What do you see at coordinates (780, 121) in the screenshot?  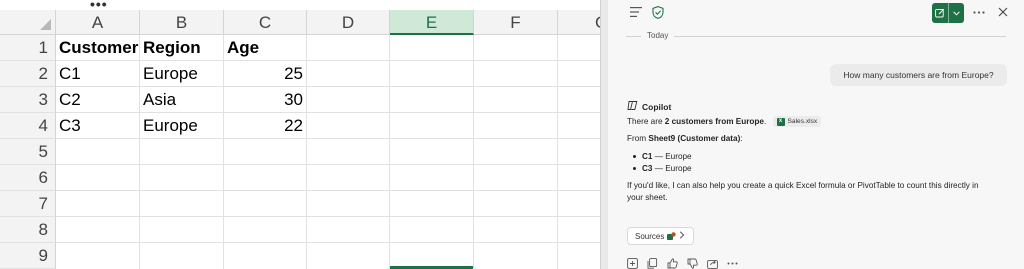 I see `excel-file-icon: x` at bounding box center [780, 121].